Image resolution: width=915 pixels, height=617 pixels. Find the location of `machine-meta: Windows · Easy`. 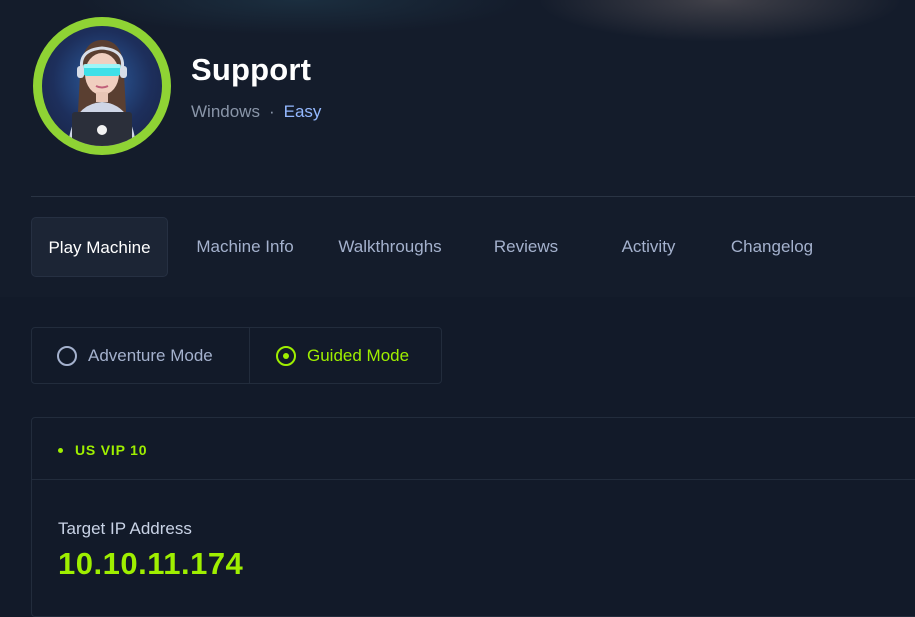

machine-meta: Windows · Easy is located at coordinates (256, 112).